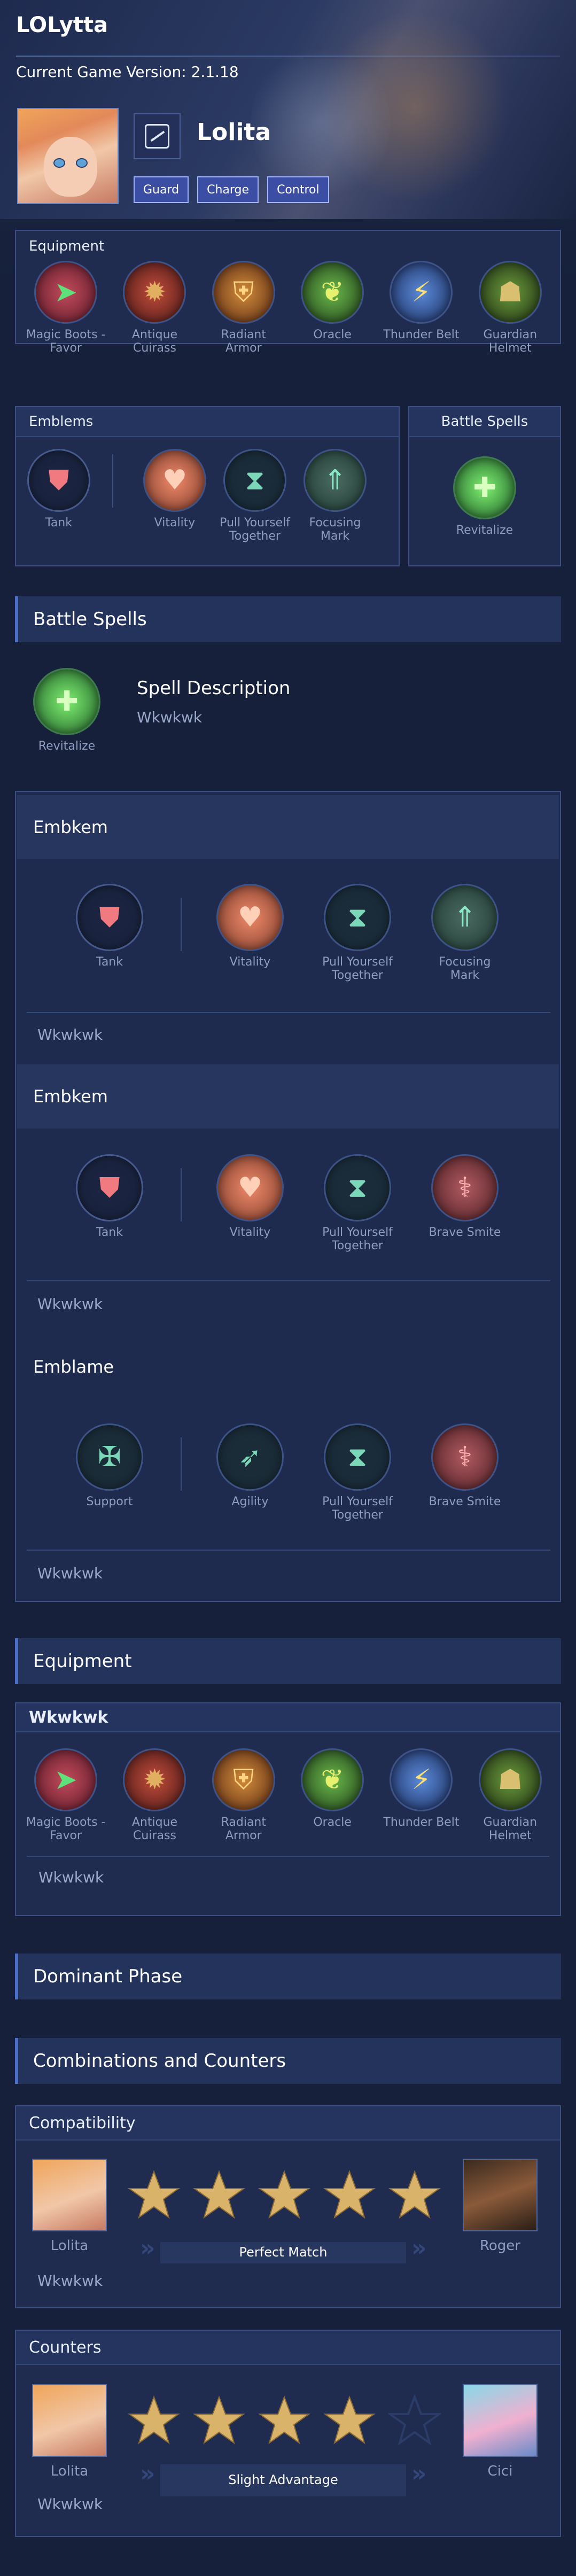 This screenshot has width=576, height=2576. What do you see at coordinates (288, 56) in the screenshot?
I see `title-divider` at bounding box center [288, 56].